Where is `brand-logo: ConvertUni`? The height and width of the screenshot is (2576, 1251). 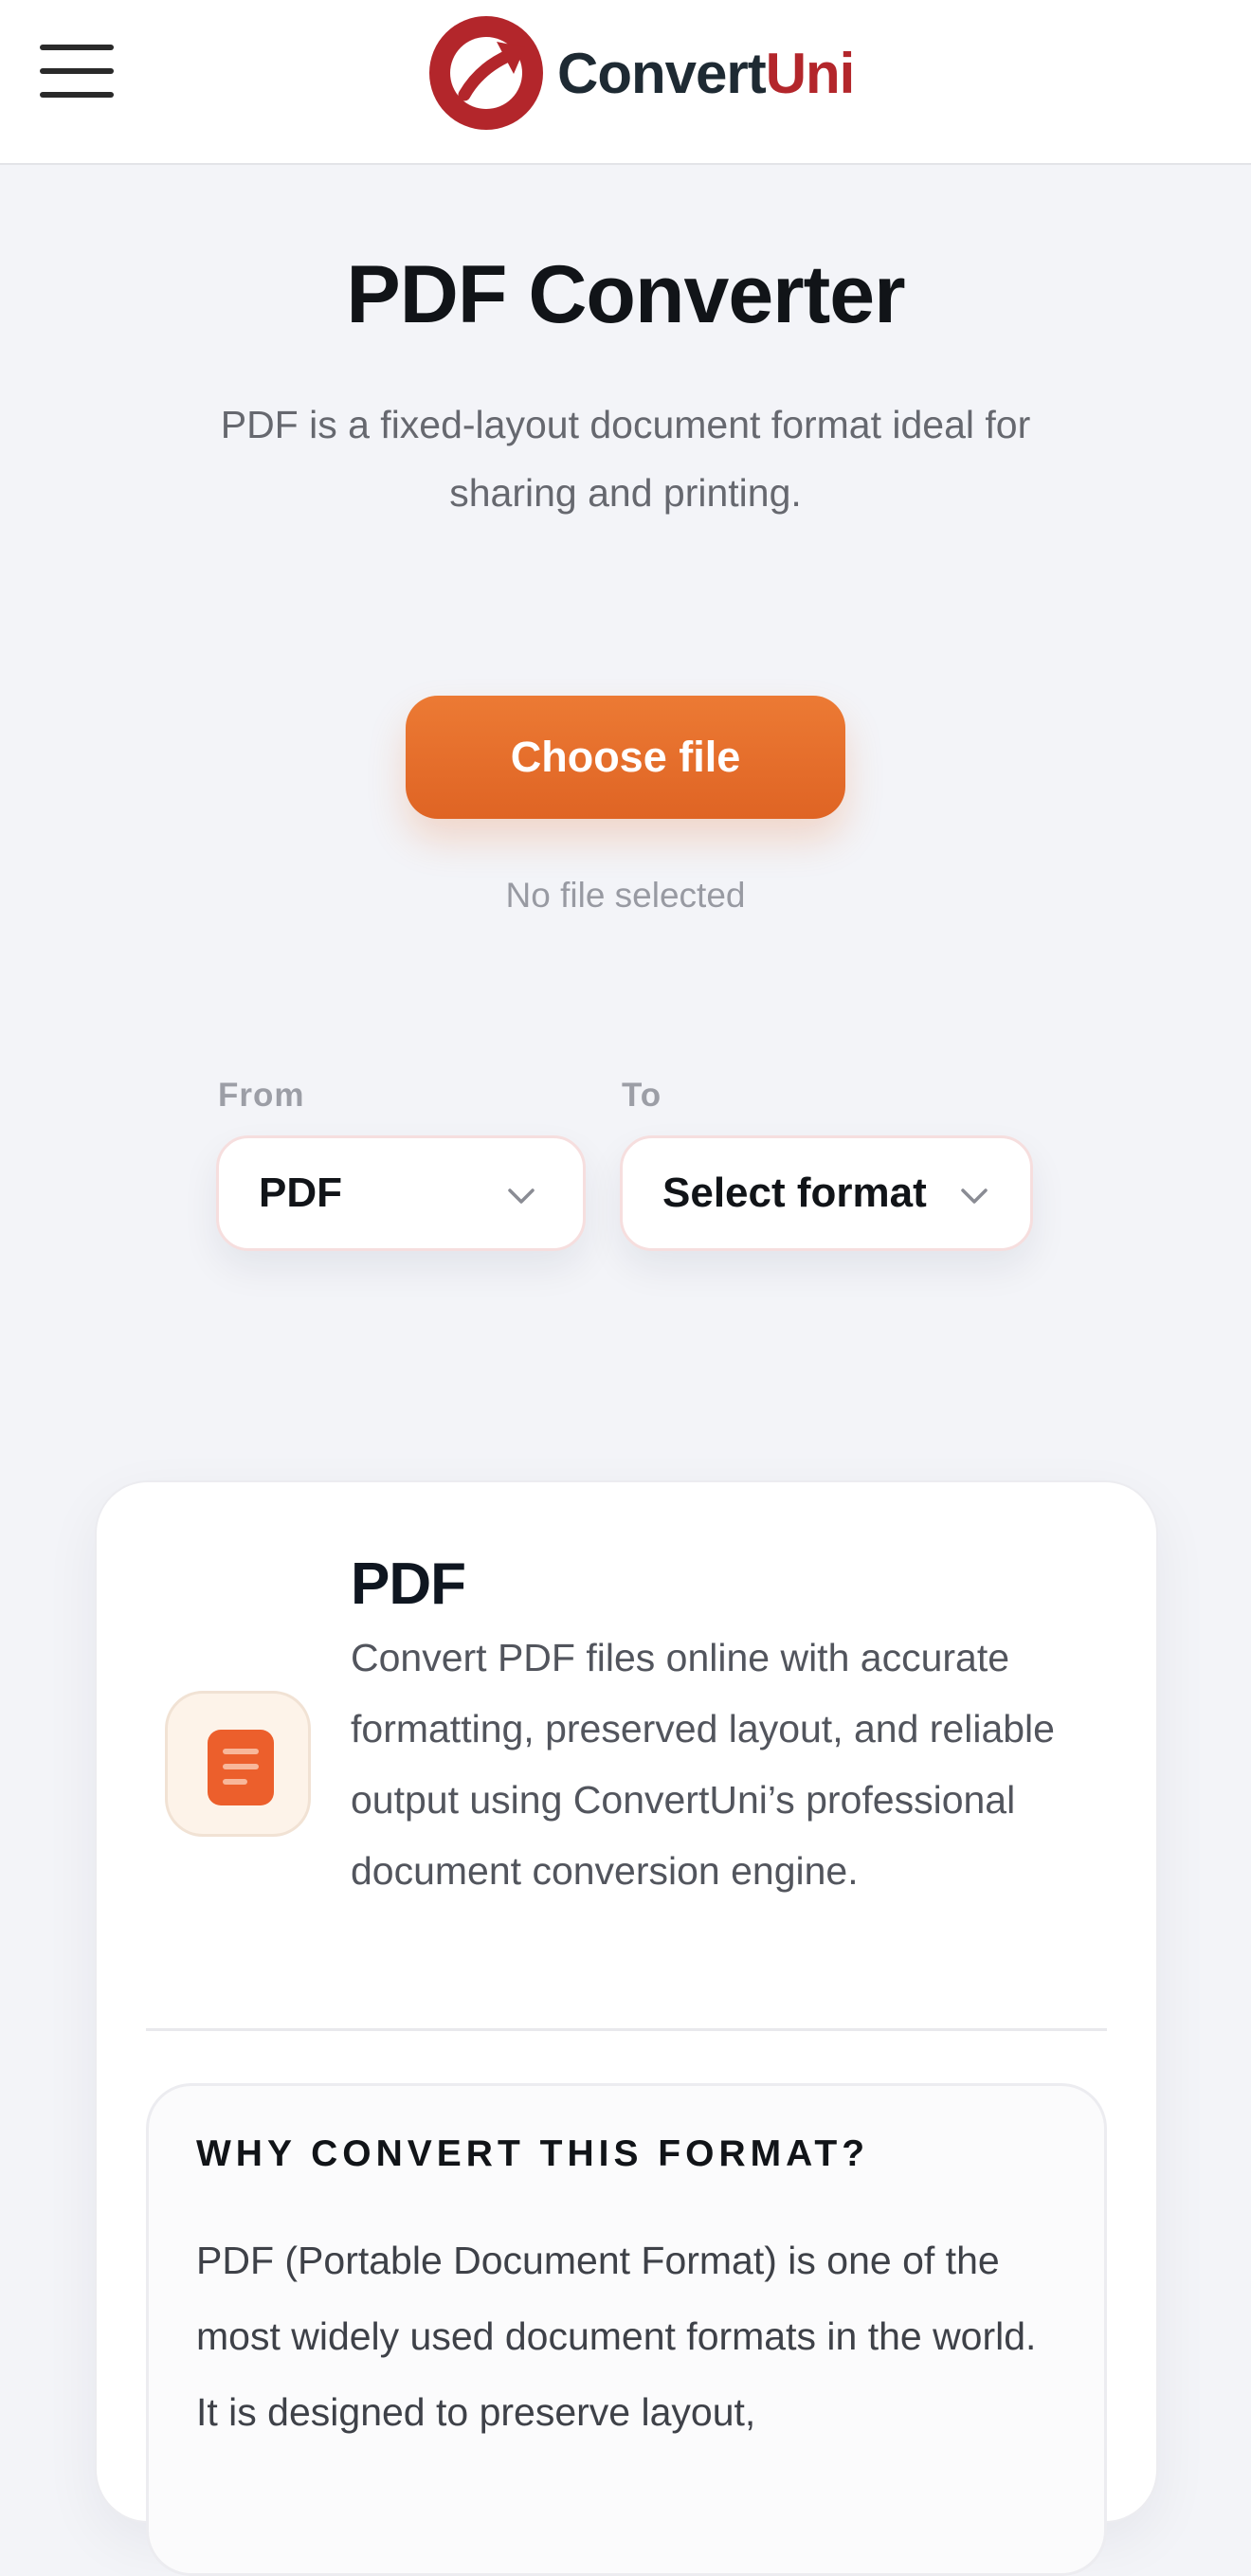 brand-logo: ConvertUni is located at coordinates (641, 73).